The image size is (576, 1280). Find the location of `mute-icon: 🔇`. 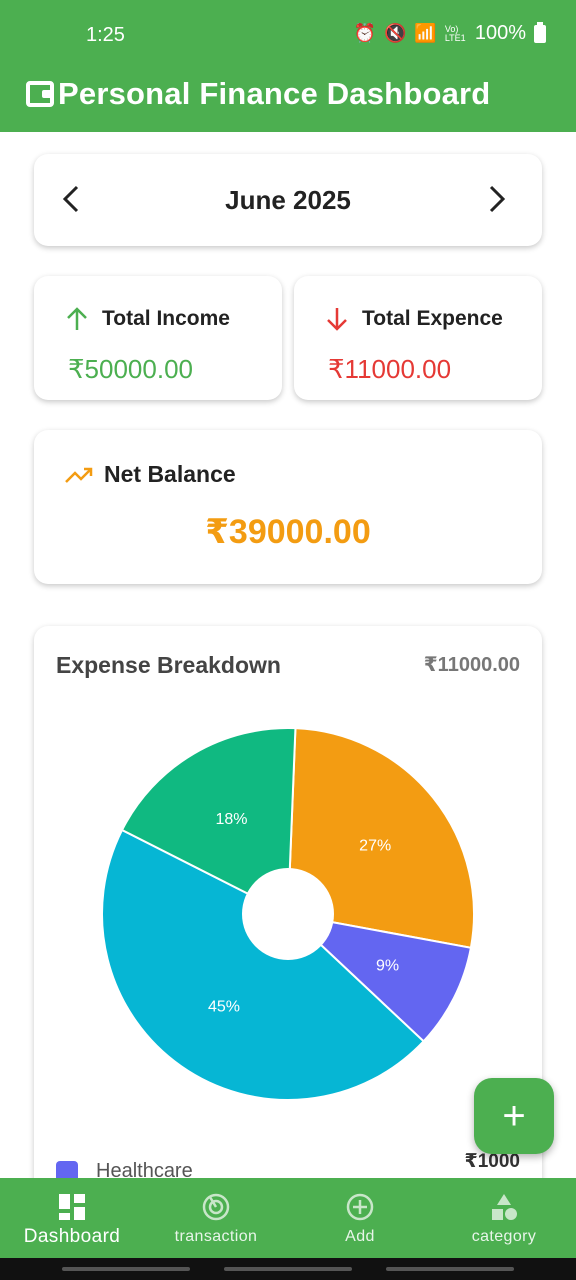

mute-icon: 🔇 is located at coordinates (395, 33).